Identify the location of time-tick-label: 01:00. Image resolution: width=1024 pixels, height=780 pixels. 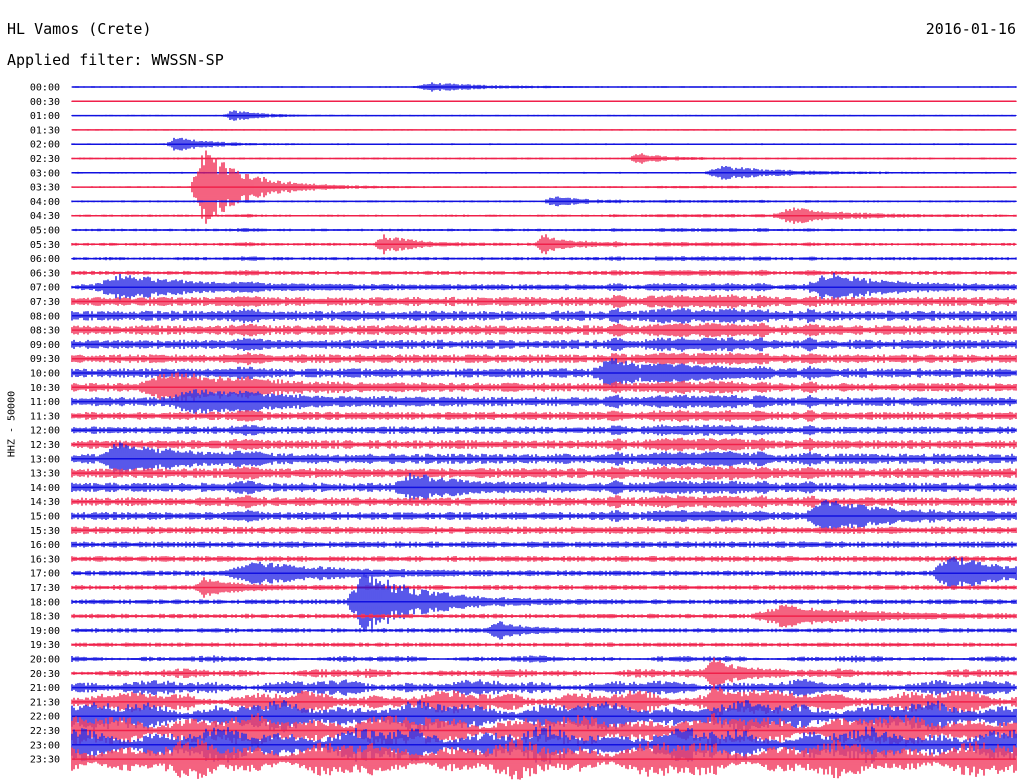
(45, 116).